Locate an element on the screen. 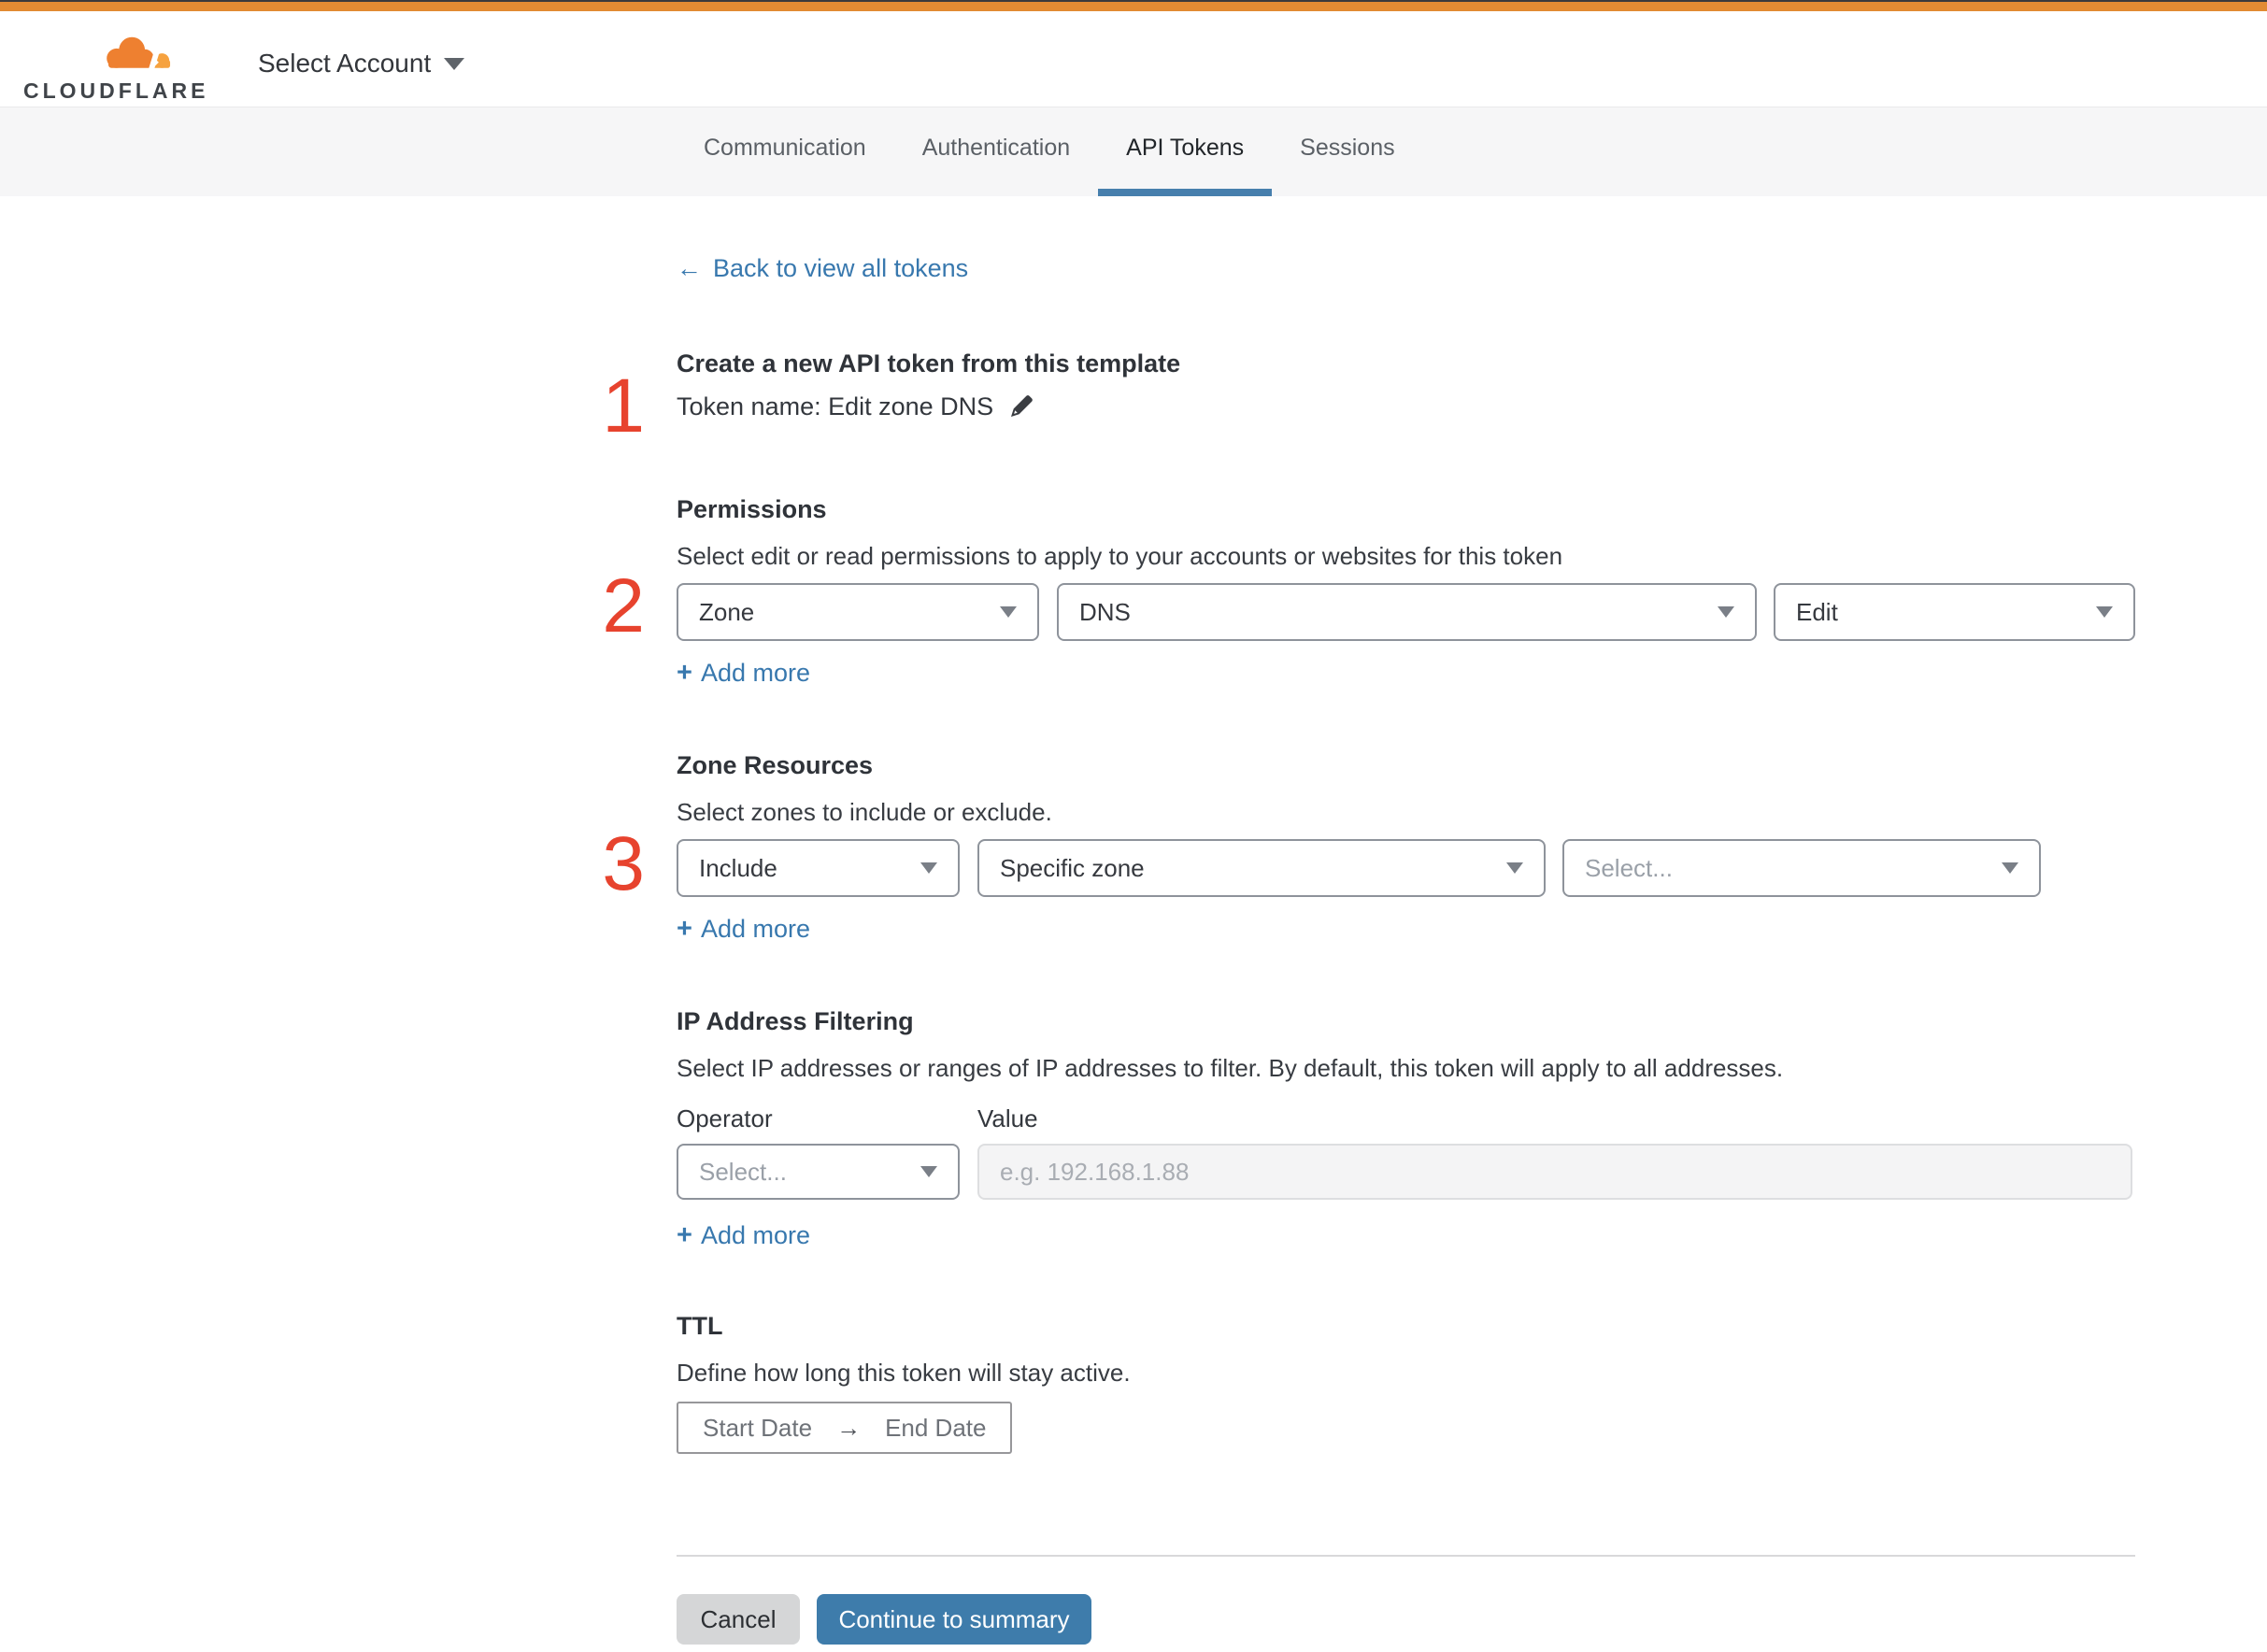 The height and width of the screenshot is (1652, 2267). cancel-button: Cancel is located at coordinates (738, 1619).